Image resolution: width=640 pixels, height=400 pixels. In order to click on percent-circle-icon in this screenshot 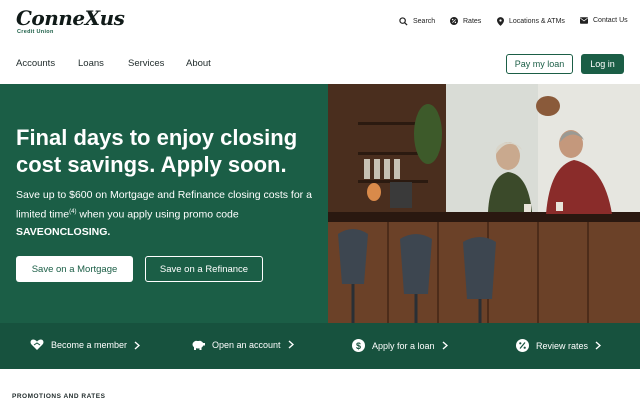, I will do `click(522, 345)`.